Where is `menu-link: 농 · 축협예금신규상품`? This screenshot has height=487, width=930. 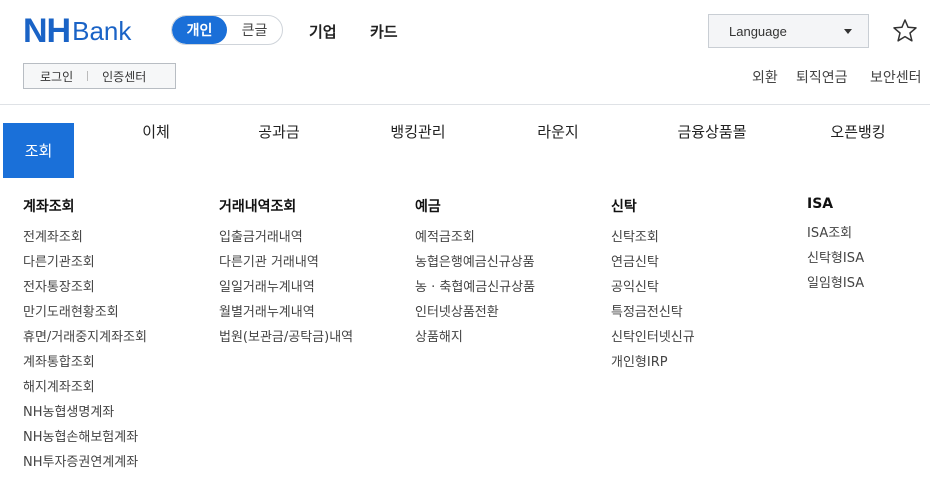 menu-link: 농 · 축협예금신규상품 is located at coordinates (475, 292).